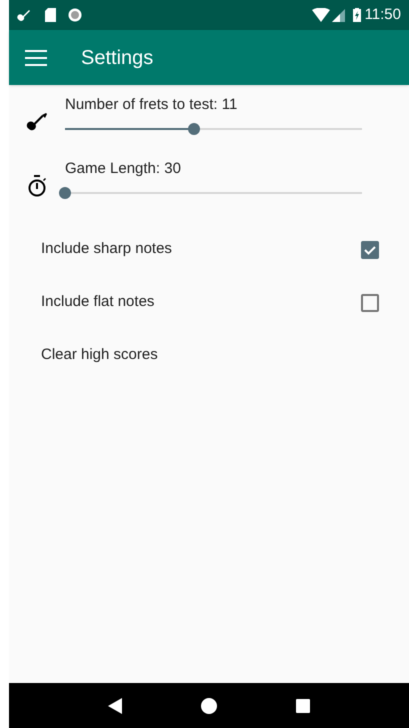 This screenshot has height=728, width=409. What do you see at coordinates (115, 706) in the screenshot?
I see `back-icon` at bounding box center [115, 706].